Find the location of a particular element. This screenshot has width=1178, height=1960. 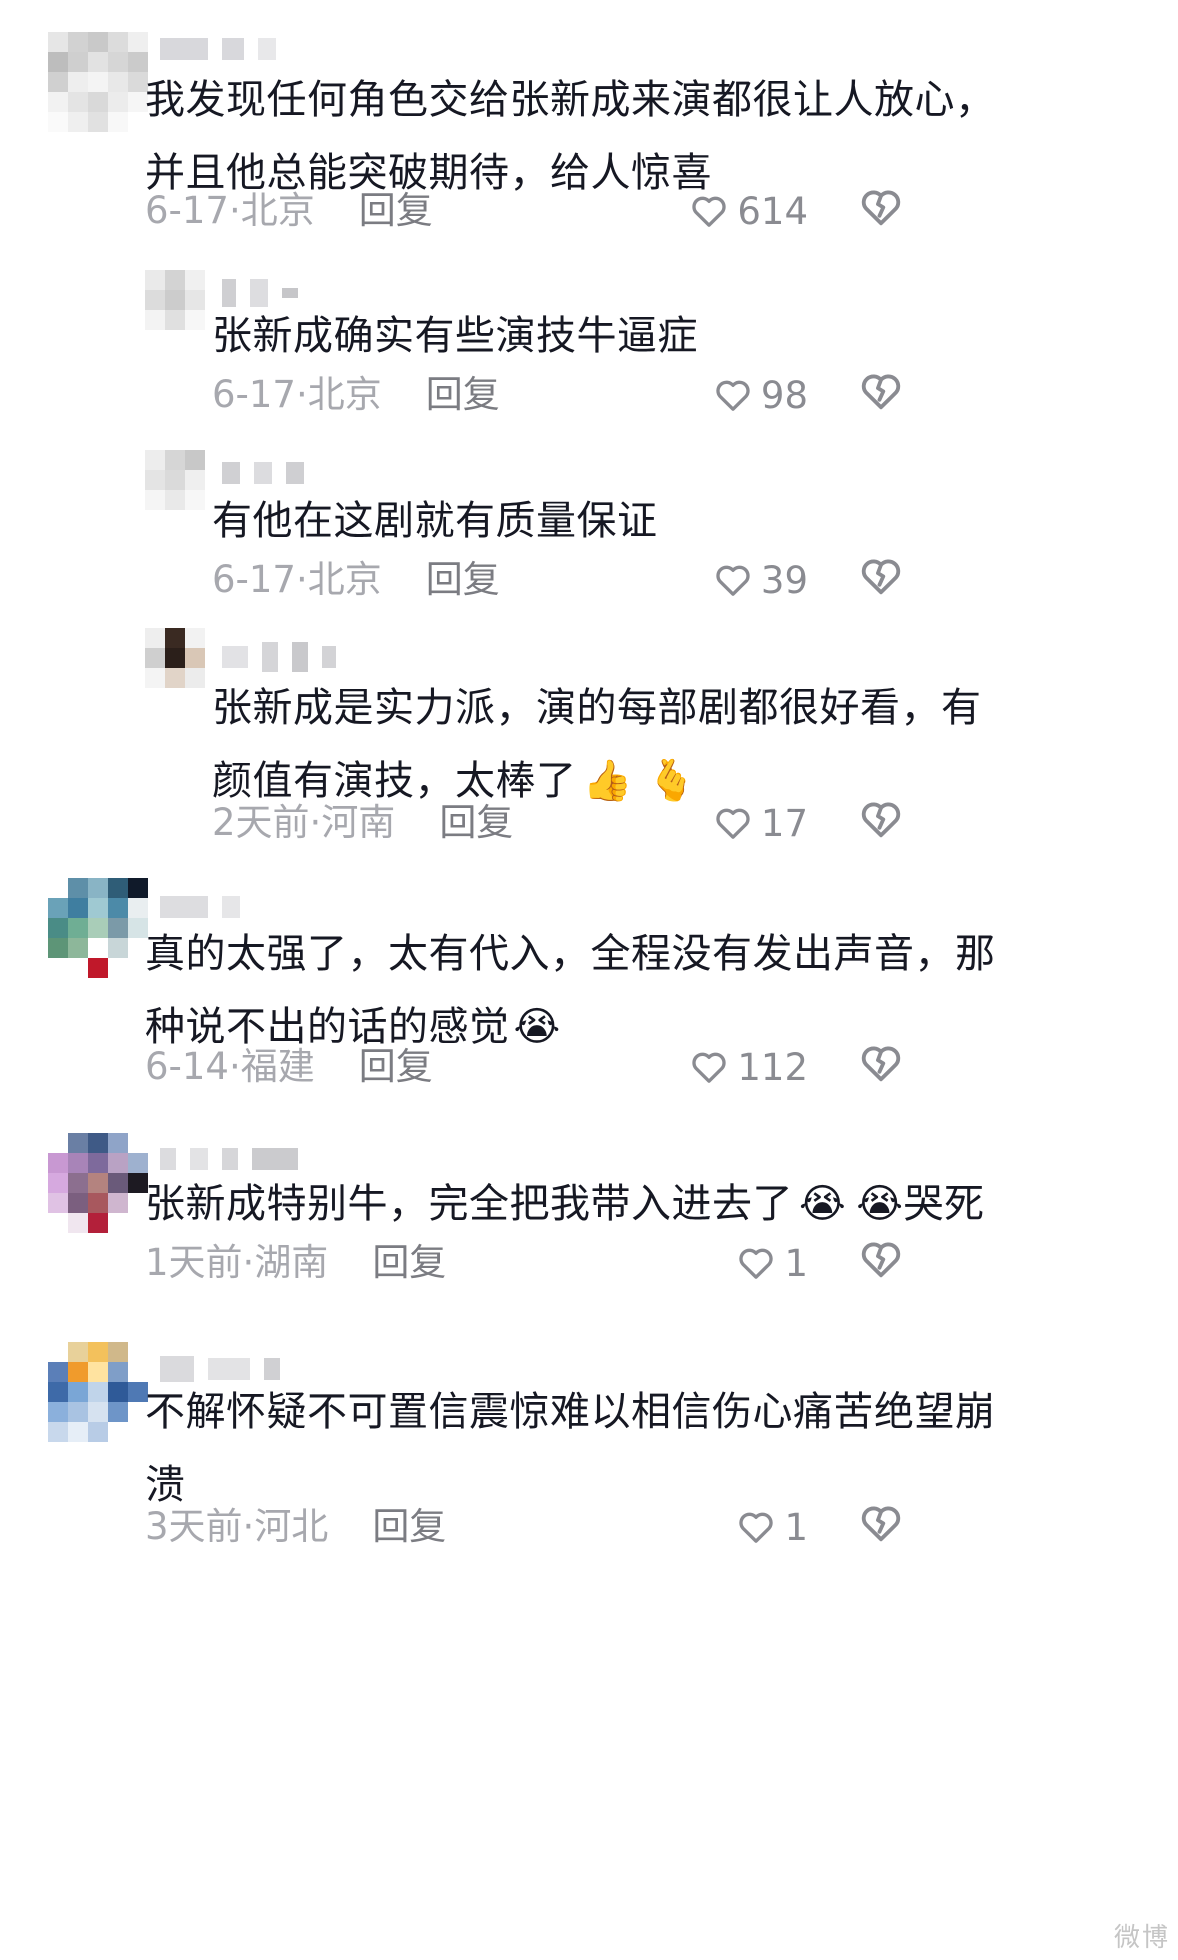

finger-heart-emoji: 🫰 is located at coordinates (672, 781).